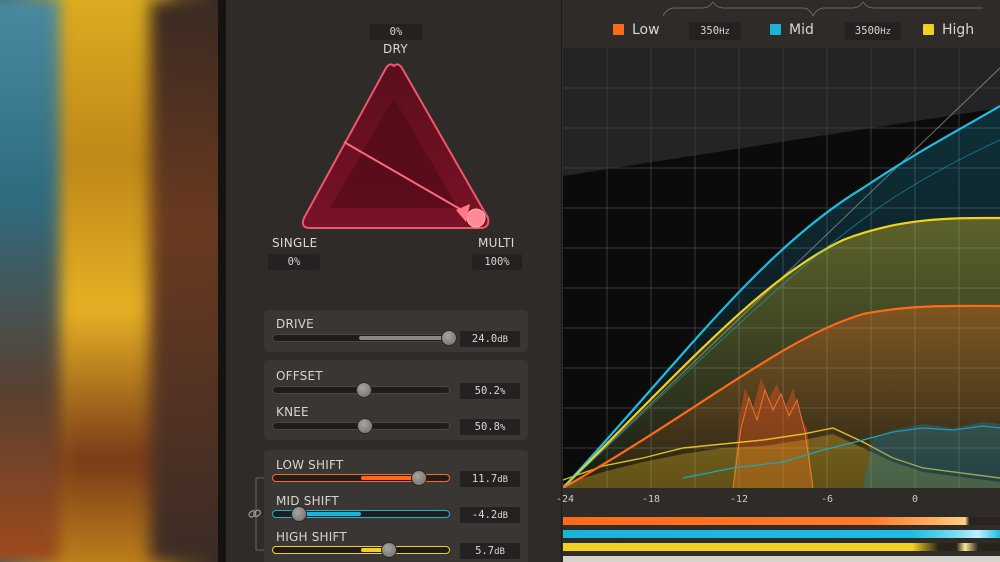 Image resolution: width=1000 pixels, height=562 pixels. What do you see at coordinates (781, 547) in the screenshot?
I see `high-meter` at bounding box center [781, 547].